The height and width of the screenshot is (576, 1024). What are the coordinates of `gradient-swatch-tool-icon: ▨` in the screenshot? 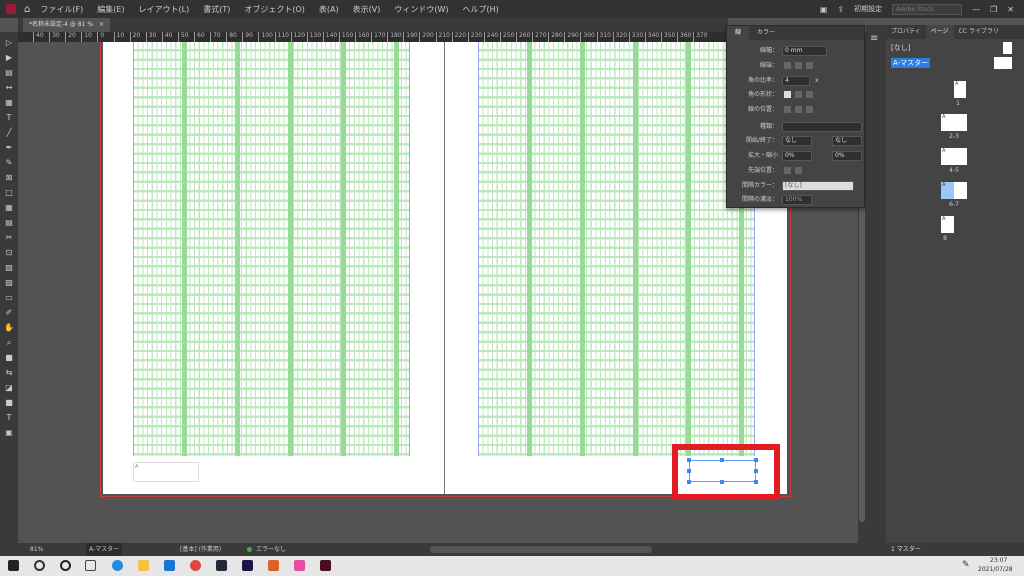 It's located at (9, 268).